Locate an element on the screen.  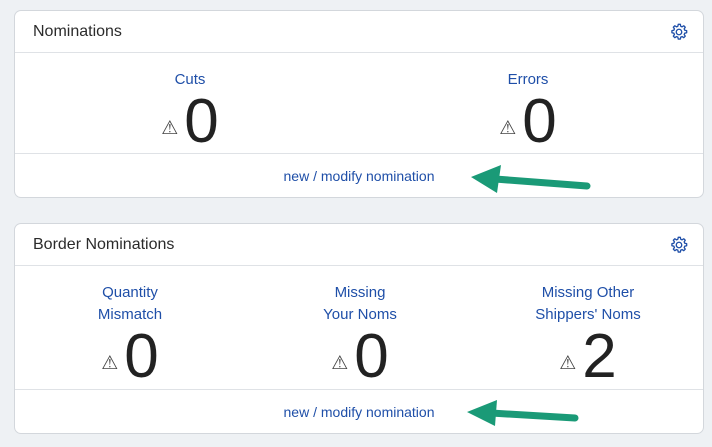
metric-cuts: Cuts ⚠ 0 is located at coordinates (190, 112).